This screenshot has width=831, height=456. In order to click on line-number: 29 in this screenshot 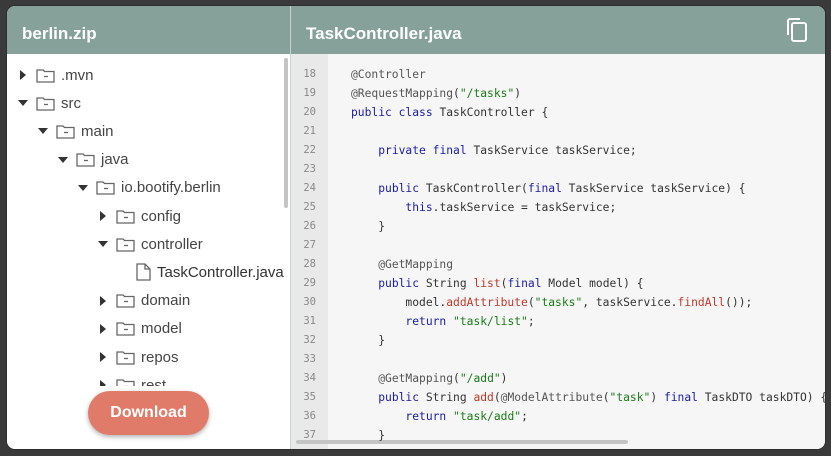, I will do `click(309, 283)`.